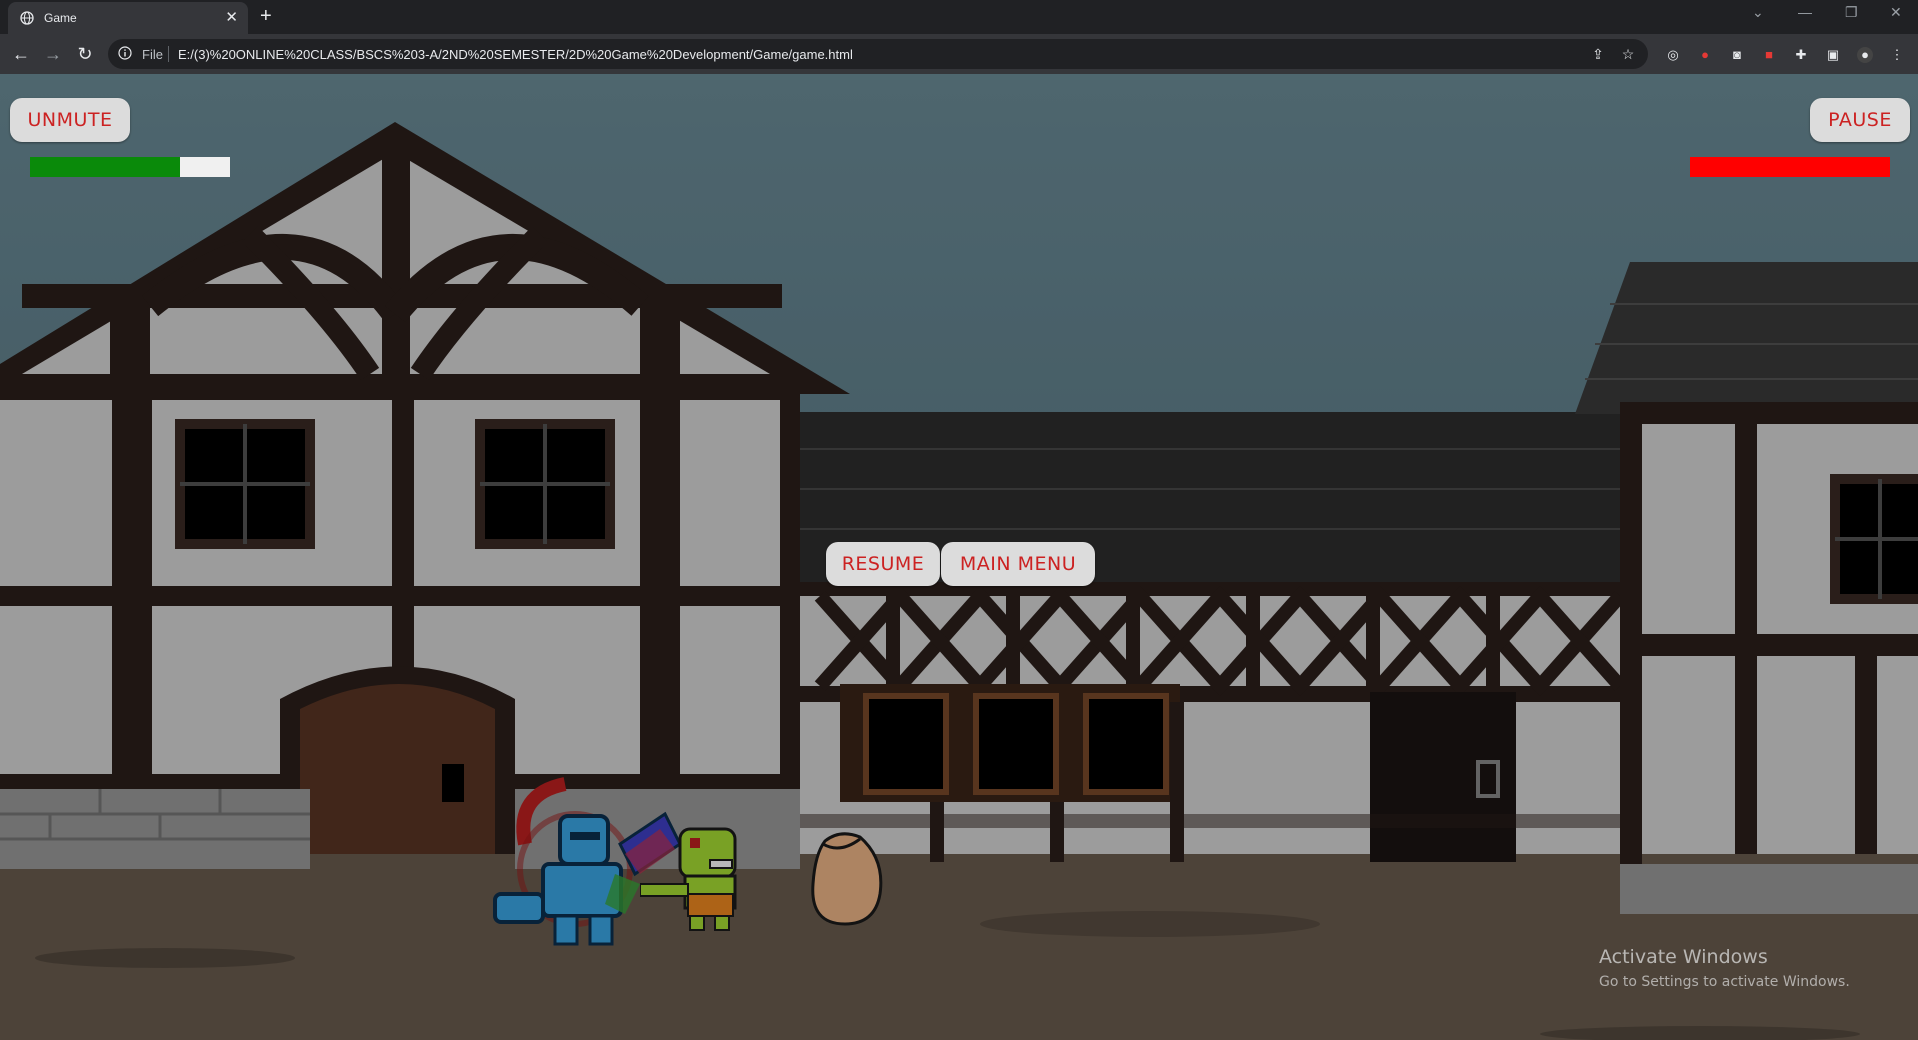 The width and height of the screenshot is (1918, 1040). What do you see at coordinates (1018, 564) in the screenshot?
I see `main-menu-button: MAIN MENU` at bounding box center [1018, 564].